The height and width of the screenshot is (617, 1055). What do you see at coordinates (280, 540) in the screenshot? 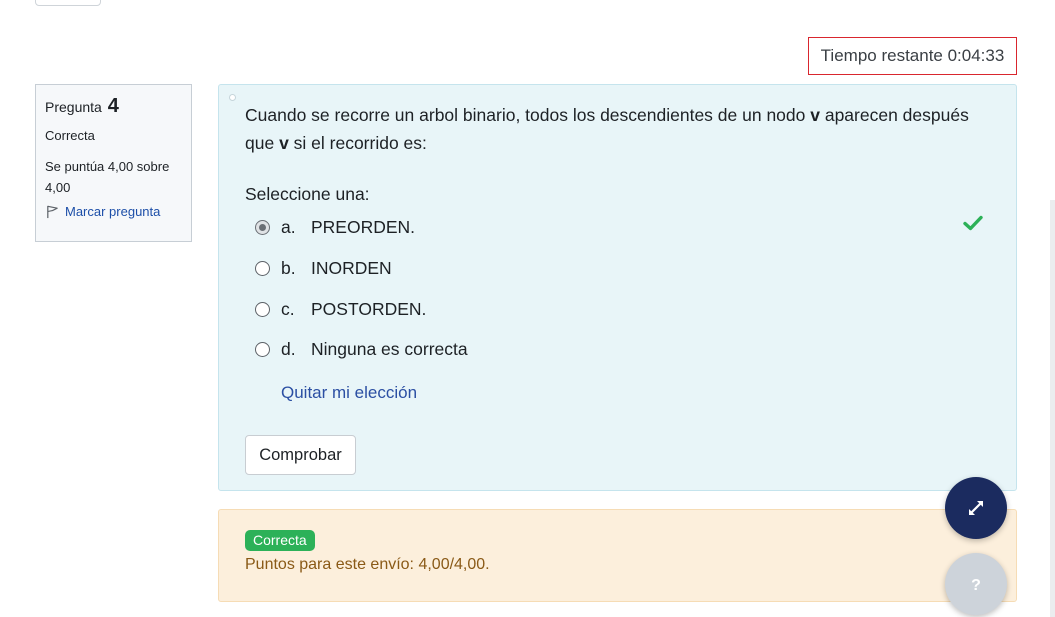
I see `status-badge: Correcta` at bounding box center [280, 540].